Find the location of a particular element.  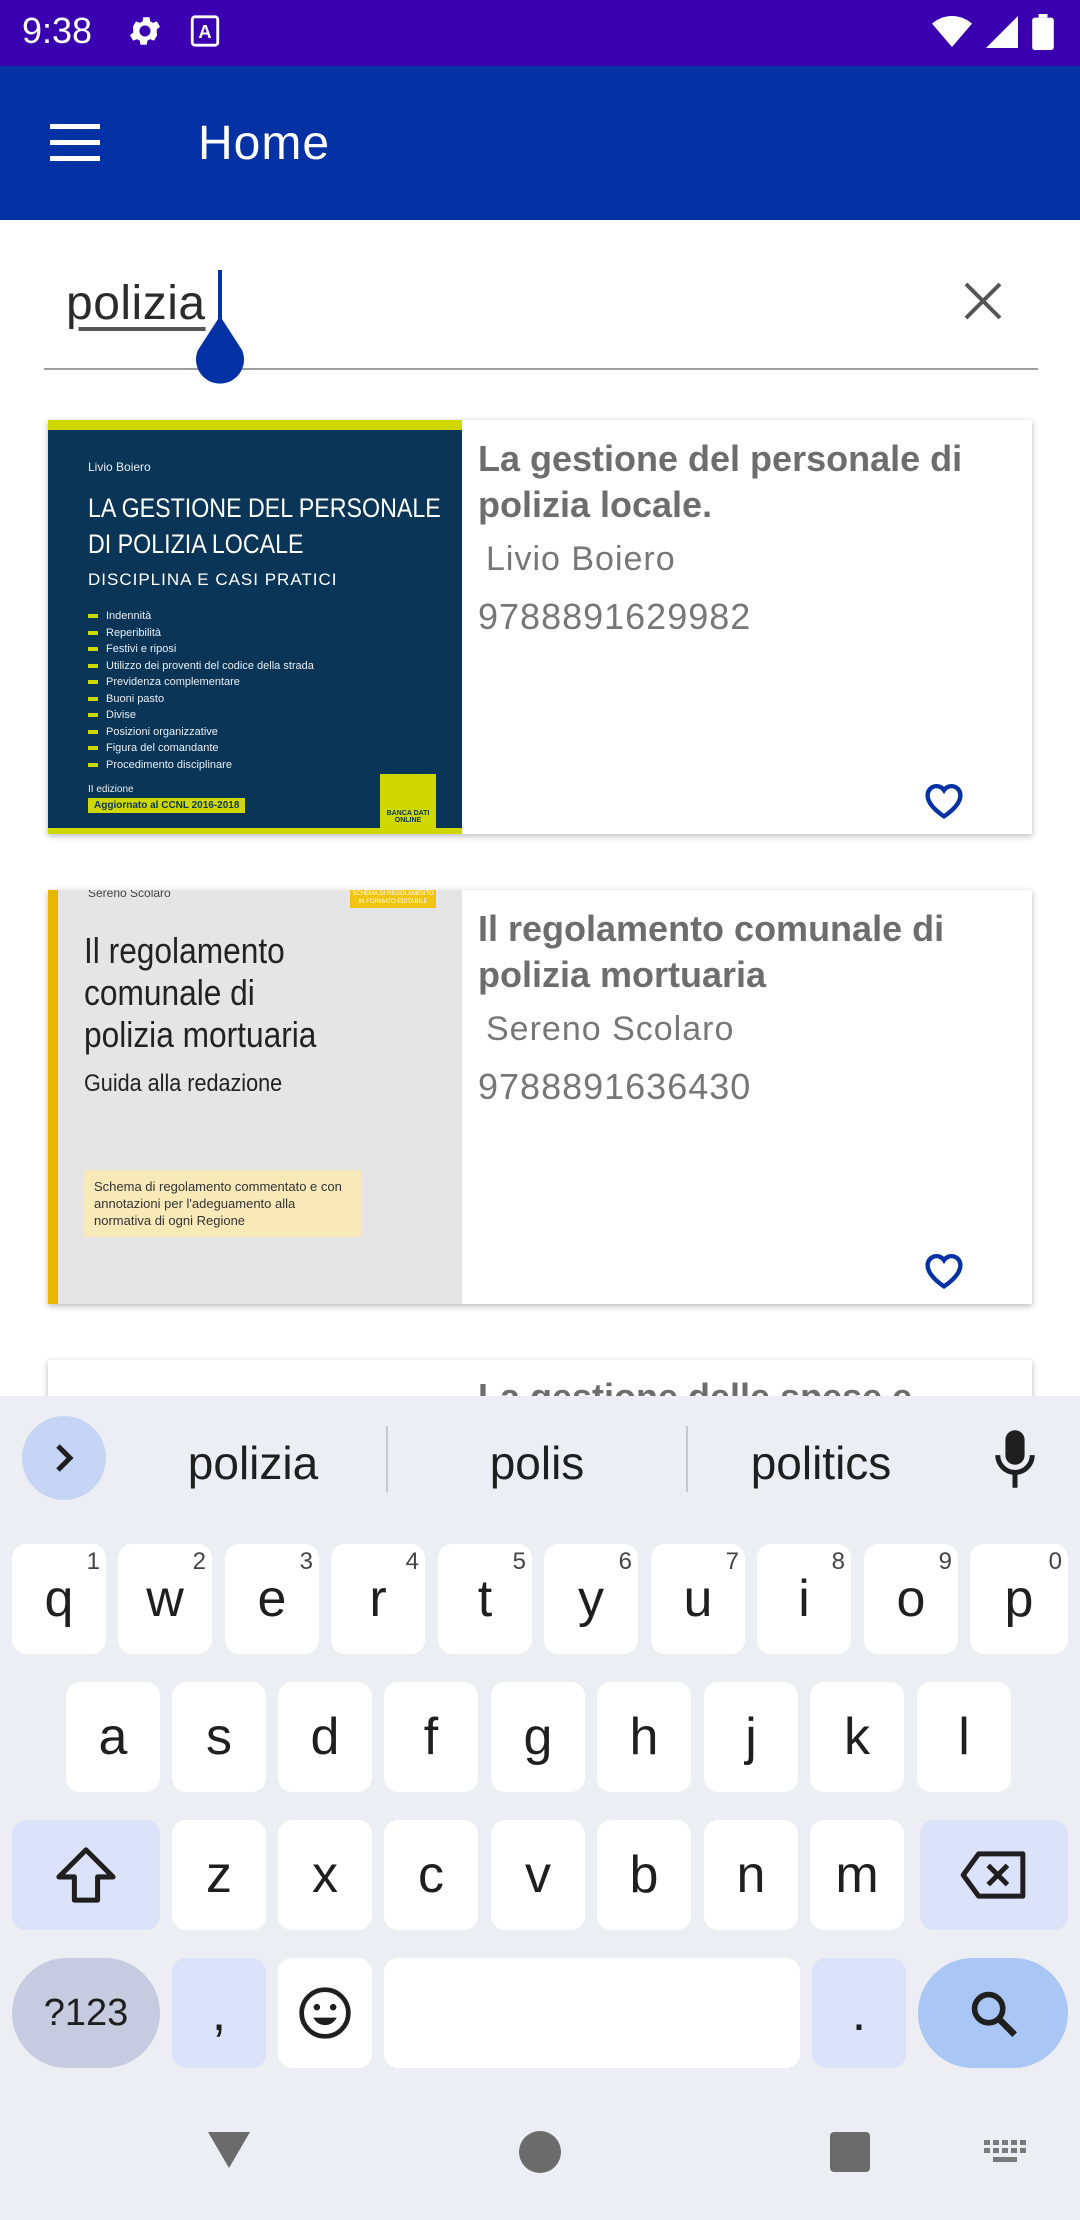

search-input: polizia is located at coordinates (136, 303).